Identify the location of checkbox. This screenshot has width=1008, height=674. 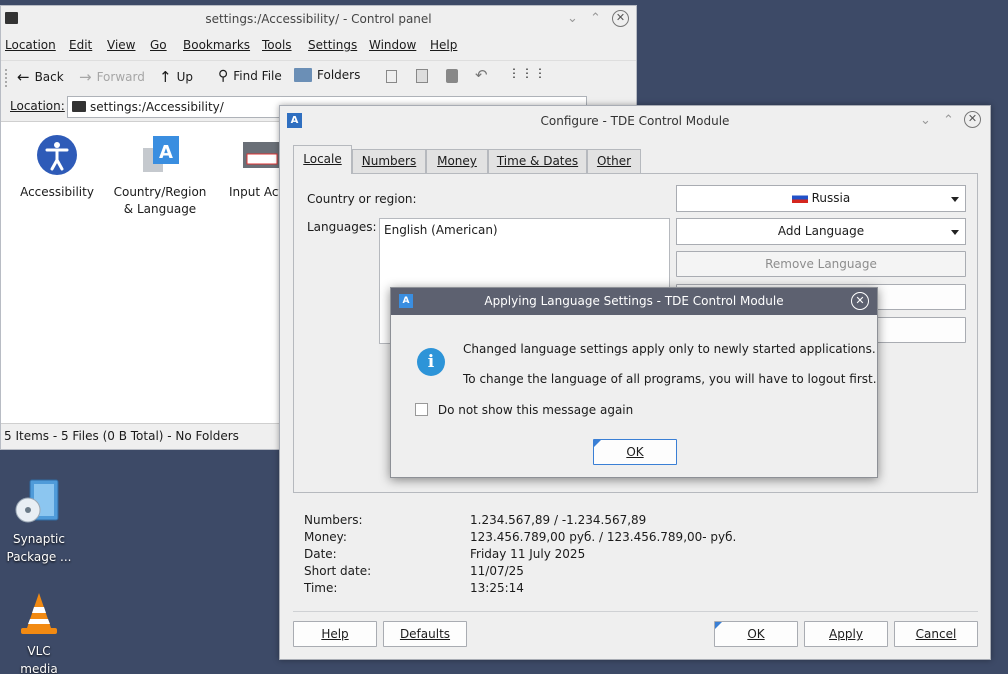
(421, 409).